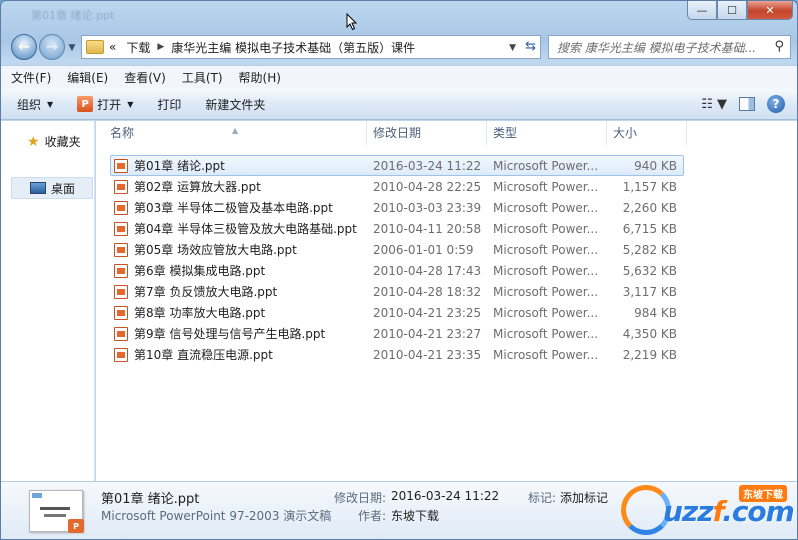 This screenshot has width=798, height=540. Describe the element at coordinates (427, 291) in the screenshot. I see `file-date: 2010-04-28 18:32` at that location.